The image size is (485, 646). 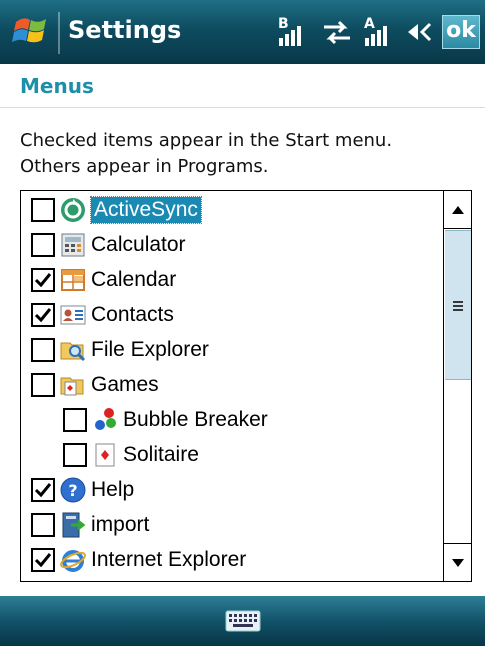 I want to click on title-separator, so click(x=59, y=33).